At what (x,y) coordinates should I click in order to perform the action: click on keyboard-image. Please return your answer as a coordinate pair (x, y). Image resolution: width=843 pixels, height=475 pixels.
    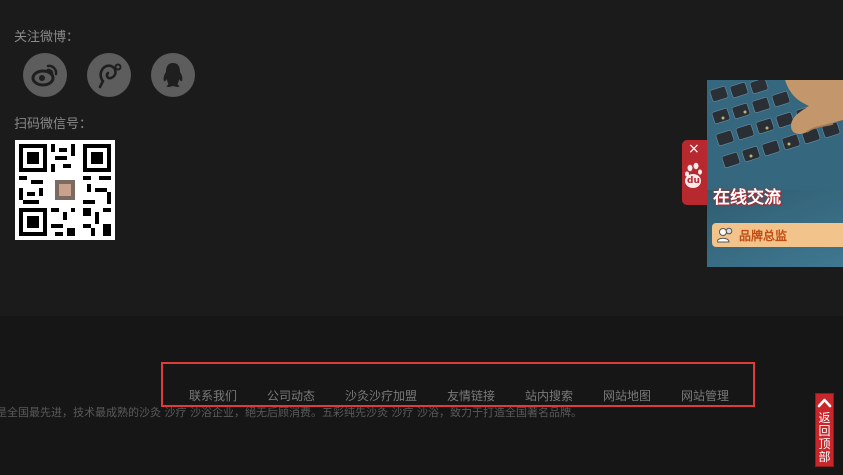
    Looking at the image, I should click on (775, 135).